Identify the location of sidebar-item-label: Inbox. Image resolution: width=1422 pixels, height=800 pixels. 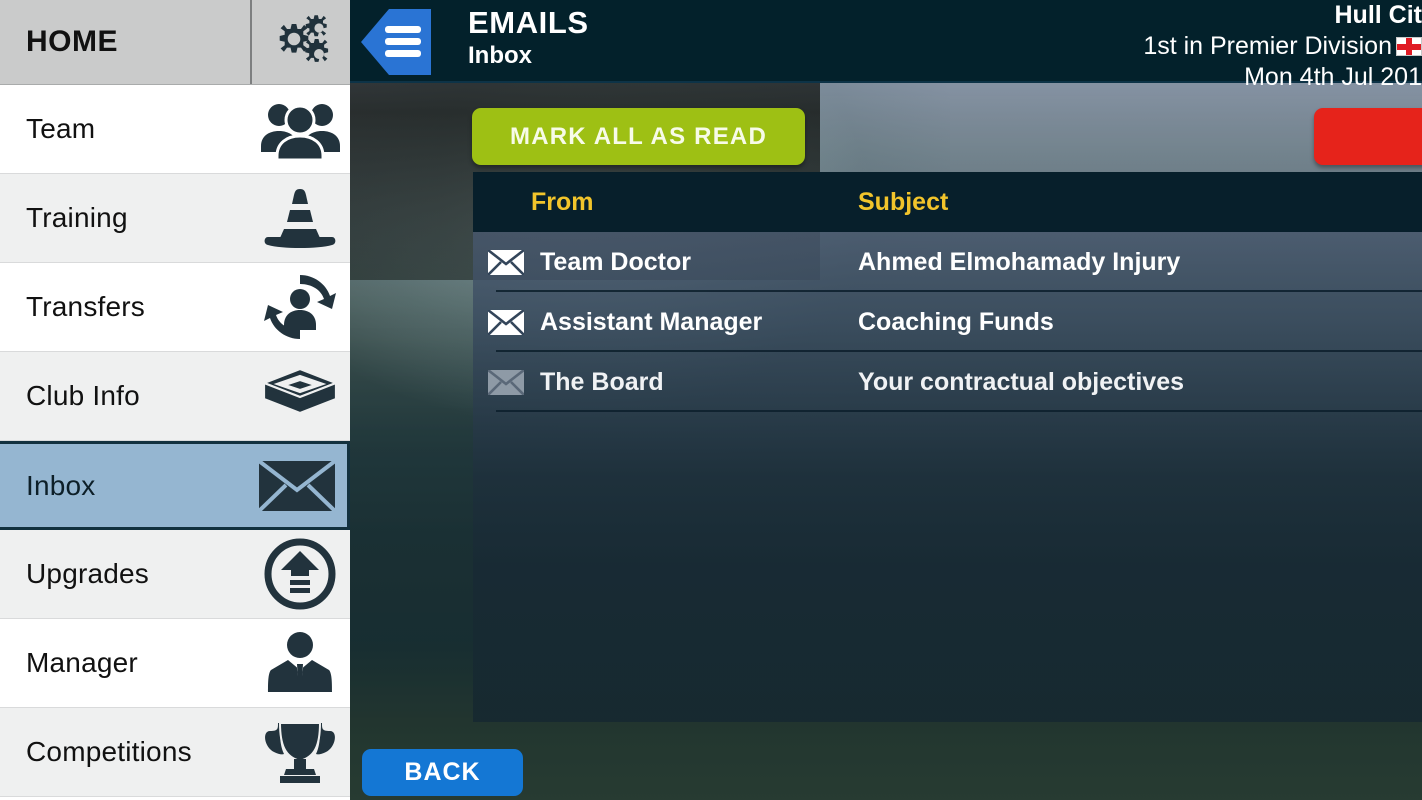
(61, 485).